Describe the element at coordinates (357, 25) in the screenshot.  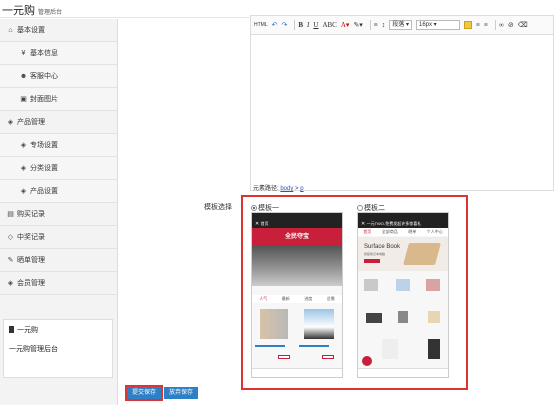
I see `highlight-icon: ✎▾` at that location.